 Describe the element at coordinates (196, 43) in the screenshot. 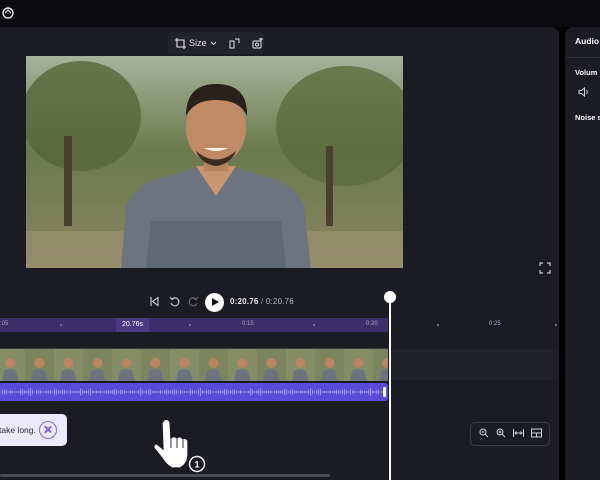

I see `size-dropdown: Size` at that location.